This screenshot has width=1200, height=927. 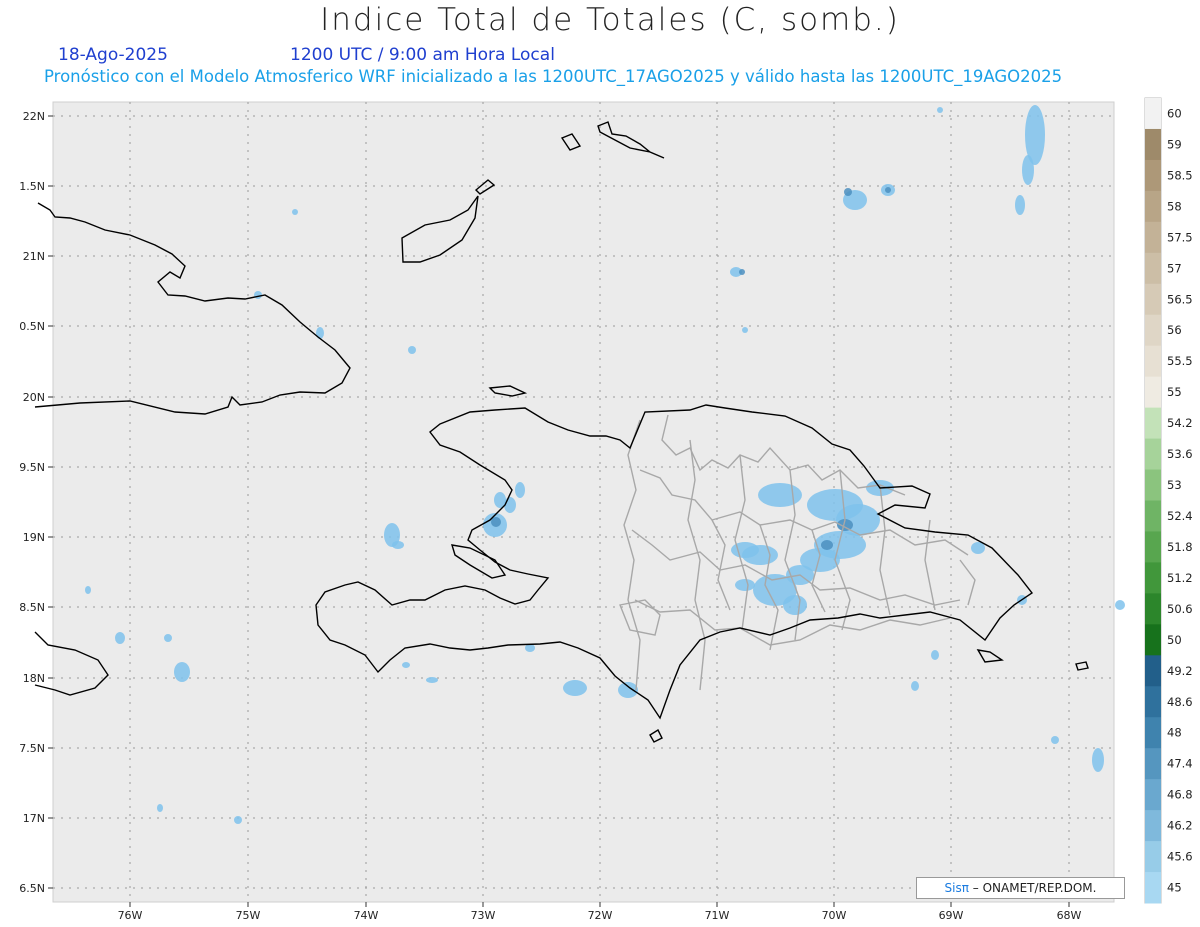 I want to click on lon-label: 74W, so click(x=366, y=915).